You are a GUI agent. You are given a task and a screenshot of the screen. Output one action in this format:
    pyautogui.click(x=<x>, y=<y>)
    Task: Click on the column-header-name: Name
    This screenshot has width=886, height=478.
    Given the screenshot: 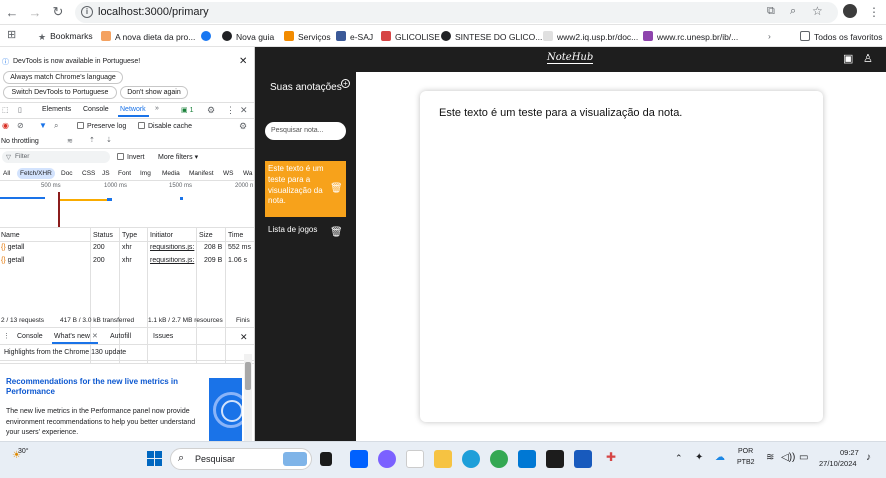 What is the action you would take?
    pyautogui.click(x=10, y=235)
    